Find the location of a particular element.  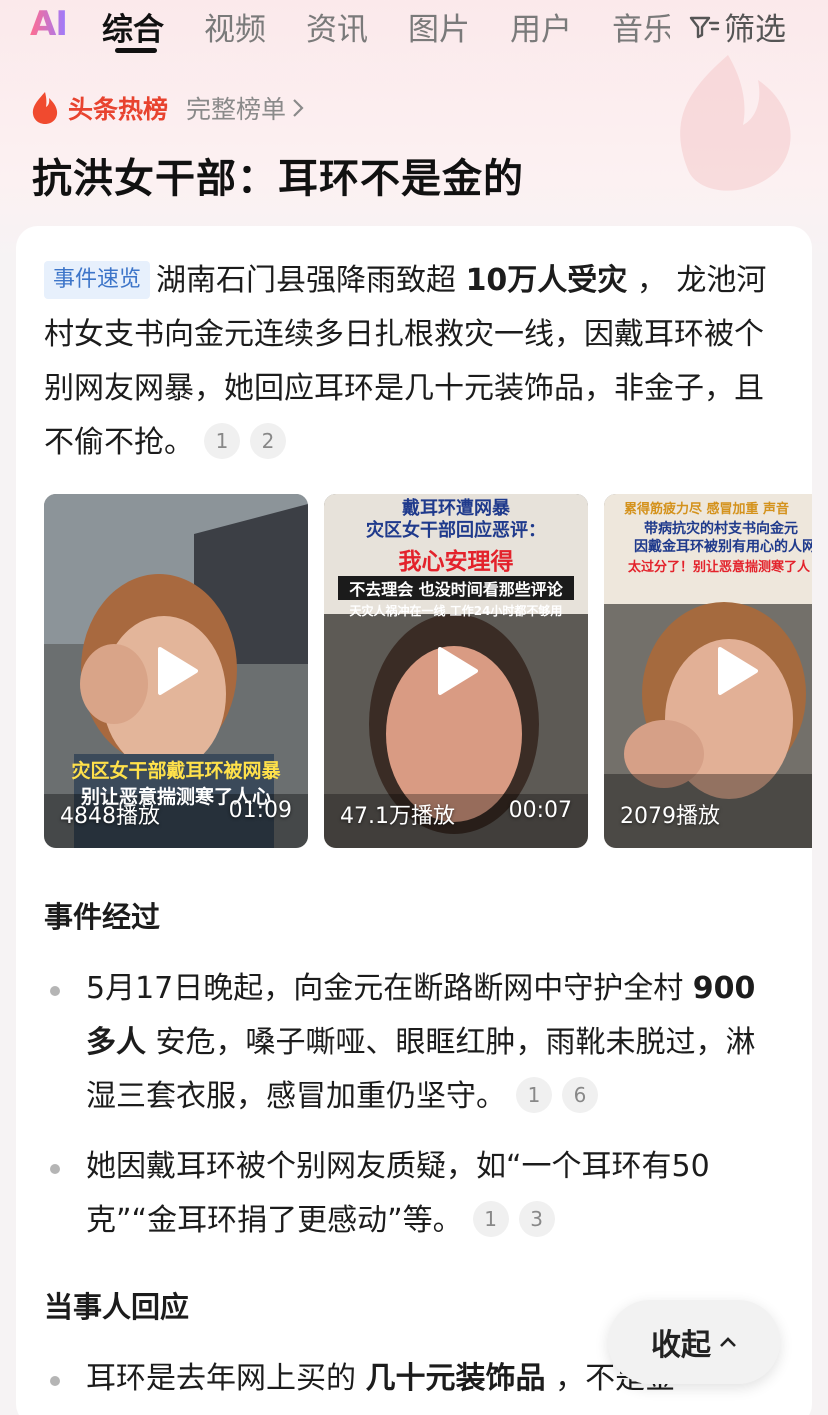

video-caption: 带病抗灾的村支书向金元 is located at coordinates (721, 529).